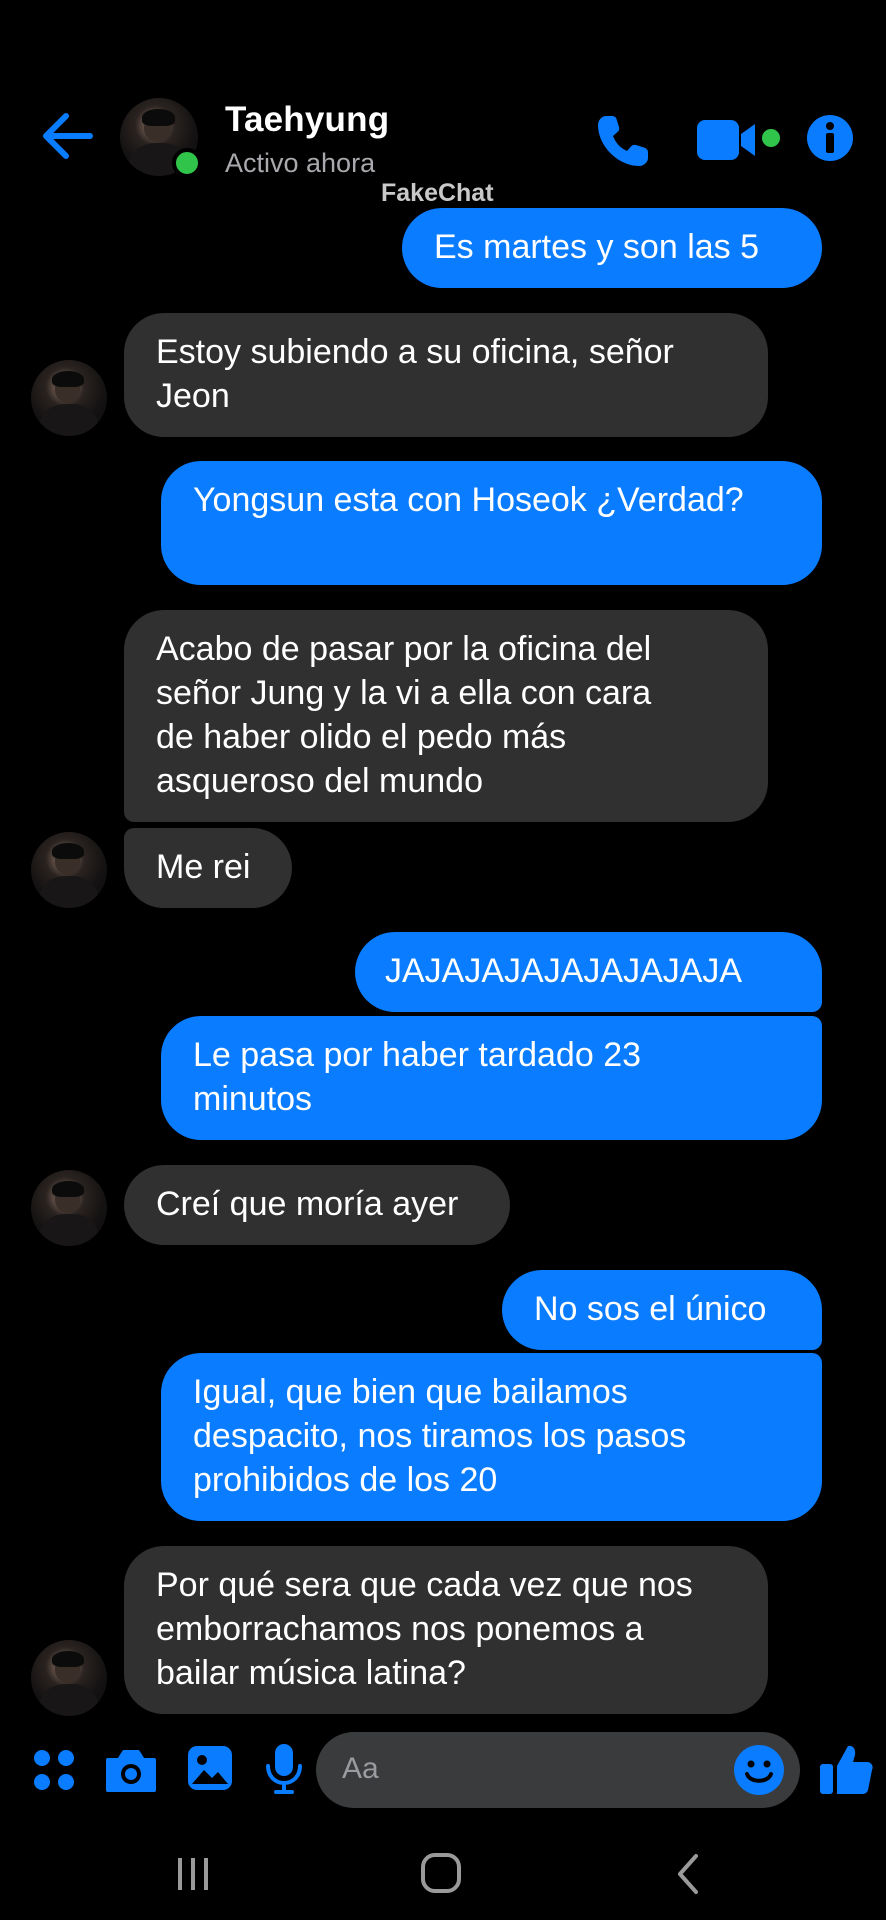  Describe the element at coordinates (491, 1078) in the screenshot. I see `message-outgoing: Le pasa por haber tardado 23 minutos` at that location.